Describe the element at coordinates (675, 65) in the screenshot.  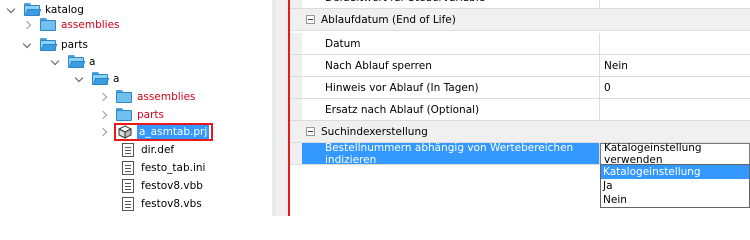
I see `property-value: Nein` at that location.